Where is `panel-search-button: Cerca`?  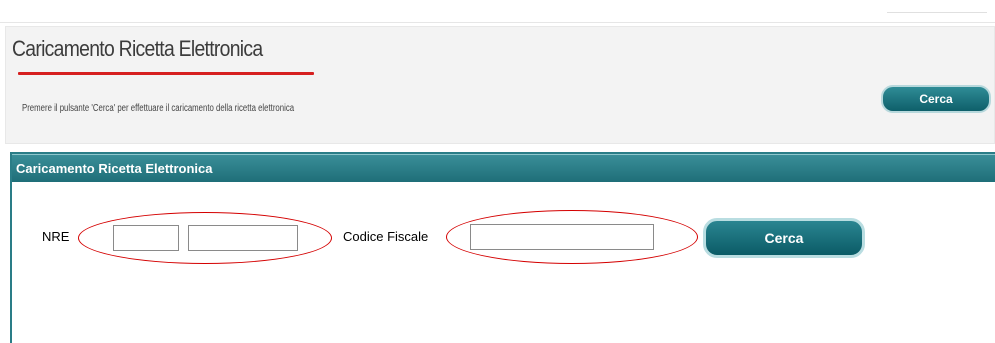
panel-search-button: Cerca is located at coordinates (784, 238).